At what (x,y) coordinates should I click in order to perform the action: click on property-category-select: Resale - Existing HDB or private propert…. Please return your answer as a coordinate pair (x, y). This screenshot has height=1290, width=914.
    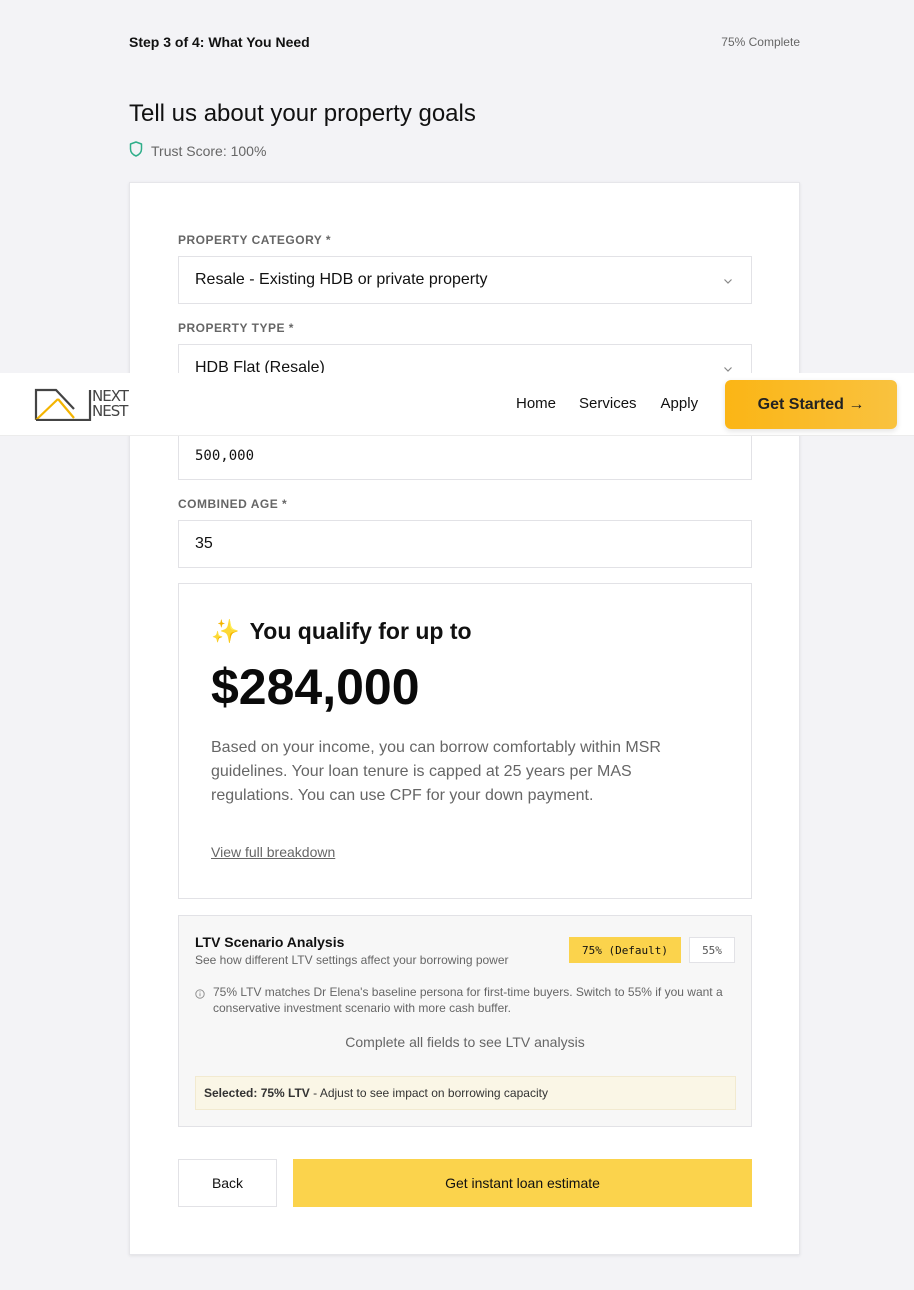
    Looking at the image, I should click on (465, 280).